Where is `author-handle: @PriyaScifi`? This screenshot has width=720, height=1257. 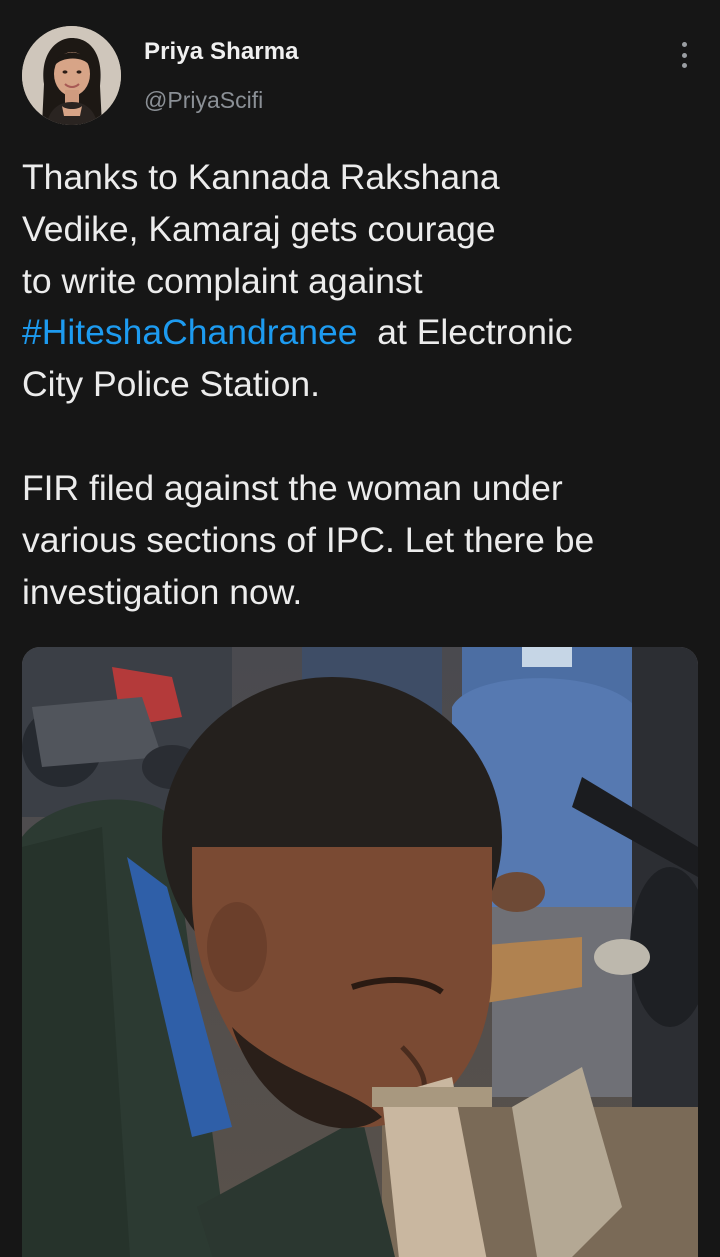
author-handle: @PriyaScifi is located at coordinates (203, 100).